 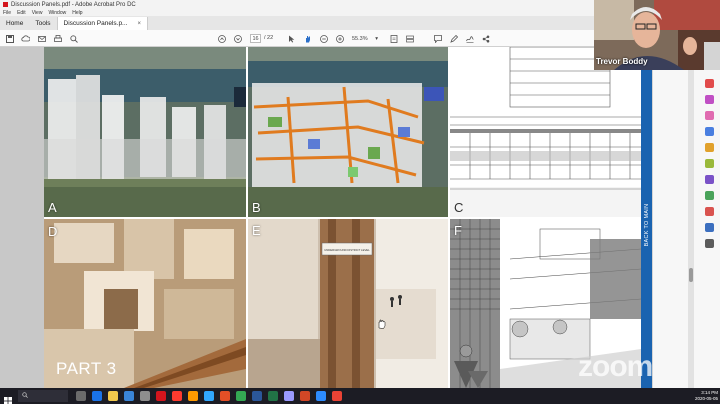 What do you see at coordinates (706, 398) in the screenshot?
I see `clock-date: 2020-05-05` at bounding box center [706, 398].